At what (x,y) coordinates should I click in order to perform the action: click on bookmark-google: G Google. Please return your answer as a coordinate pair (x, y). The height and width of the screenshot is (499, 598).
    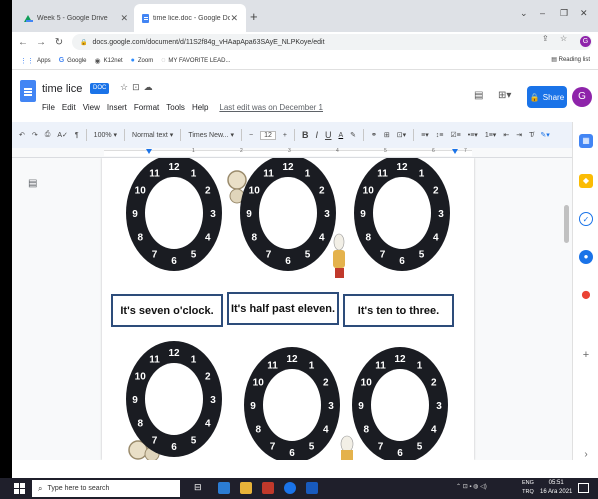
    Looking at the image, I should click on (73, 60).